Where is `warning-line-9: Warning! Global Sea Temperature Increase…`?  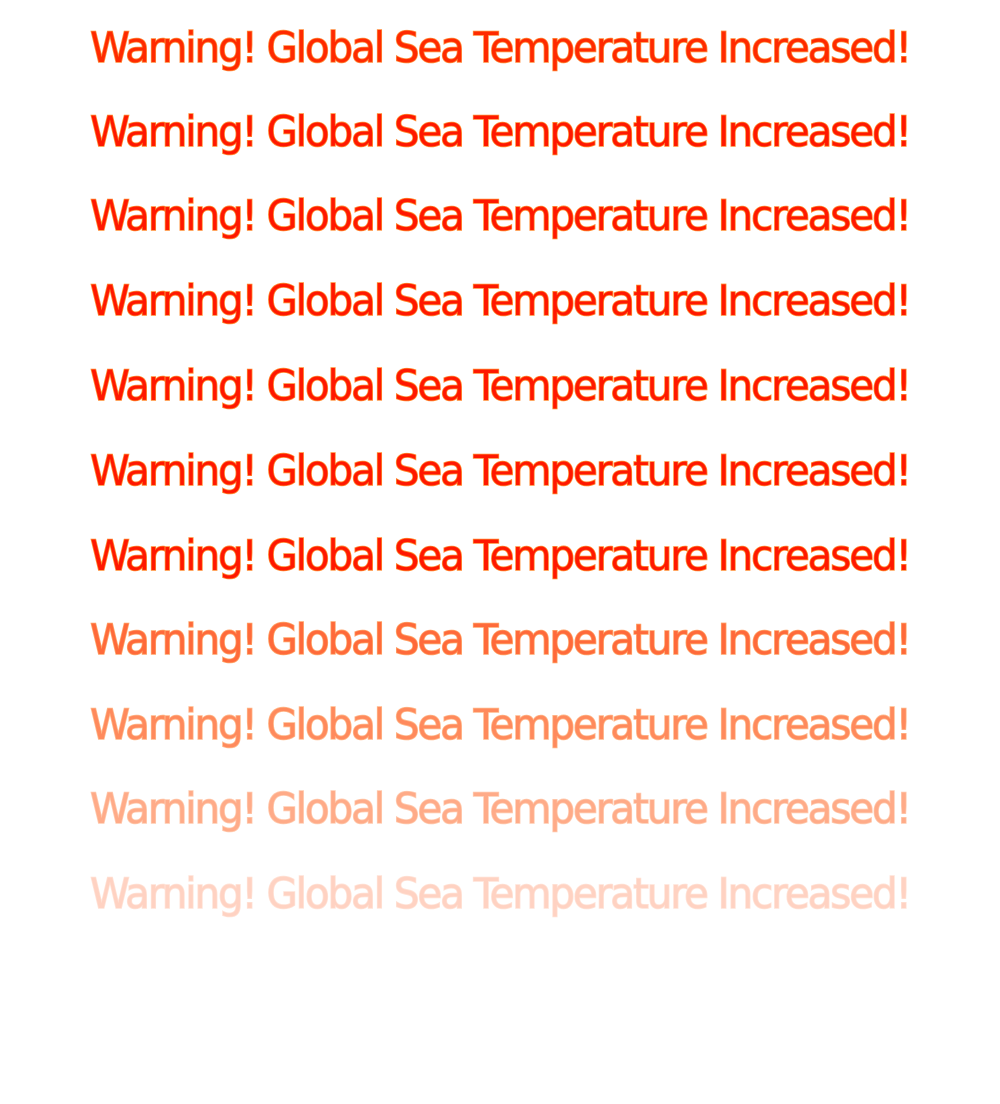
warning-line-9: Warning! Global Sea Temperature Increase… is located at coordinates (500, 724).